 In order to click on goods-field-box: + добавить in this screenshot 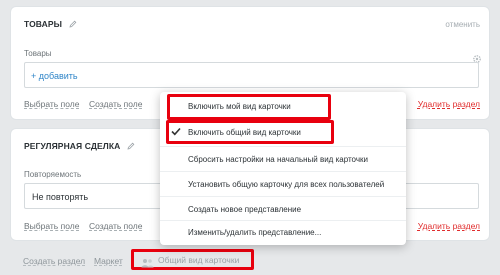, I will do `click(251, 75)`.